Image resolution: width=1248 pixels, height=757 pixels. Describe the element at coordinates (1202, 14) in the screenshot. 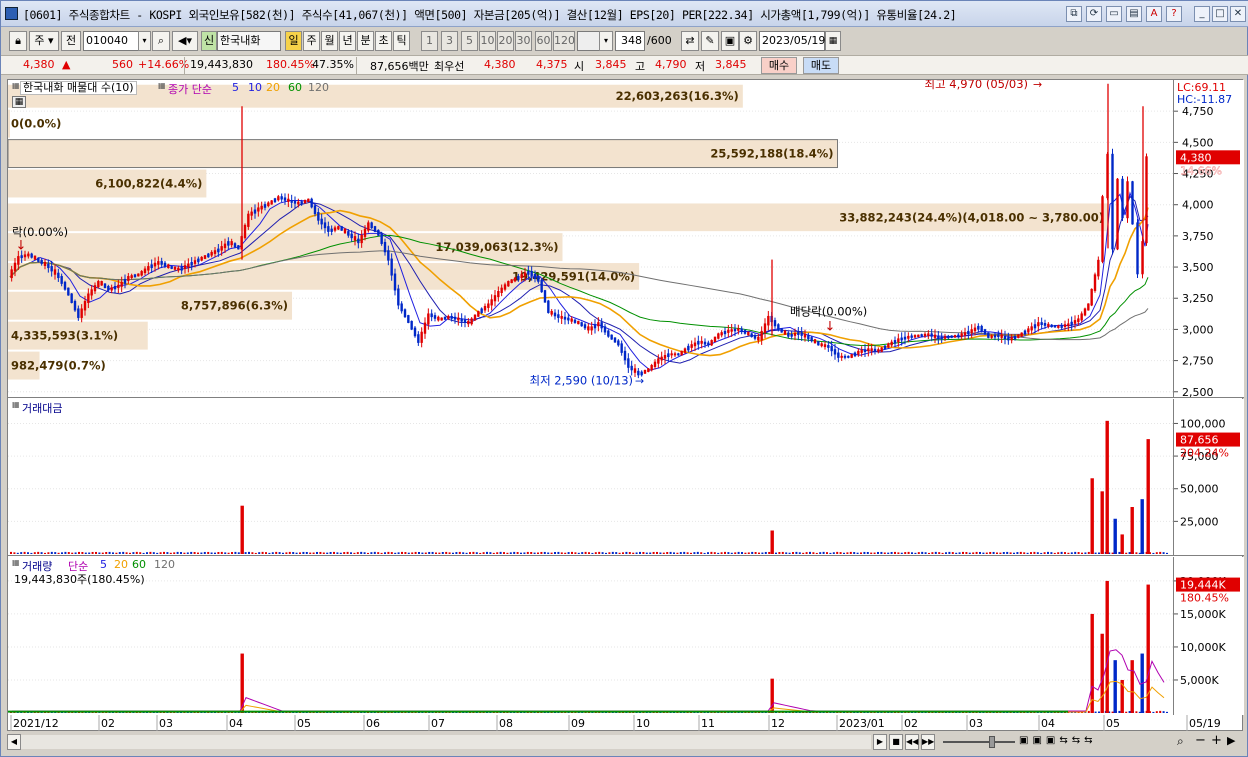

I see `minimize-button: _` at that location.